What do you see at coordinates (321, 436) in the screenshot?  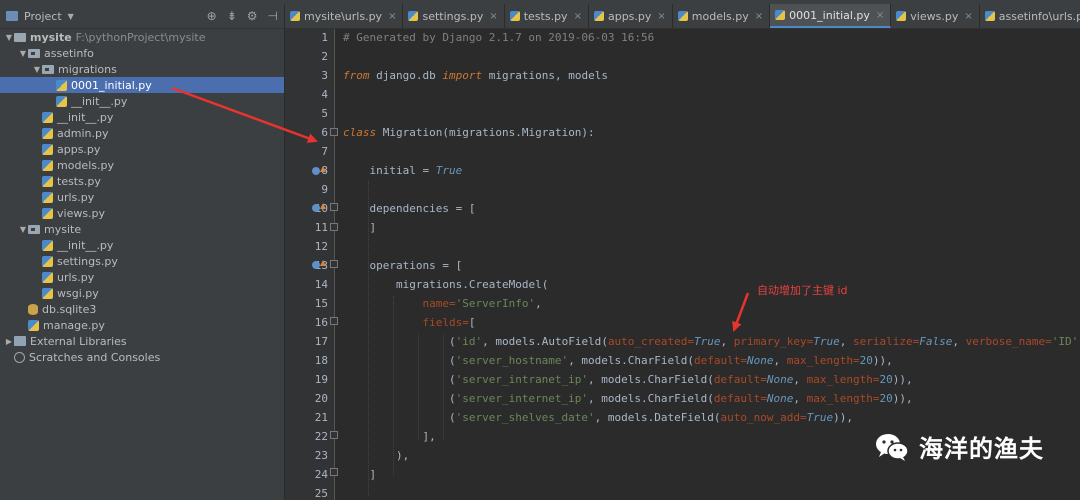 I see `line-number: 22` at bounding box center [321, 436].